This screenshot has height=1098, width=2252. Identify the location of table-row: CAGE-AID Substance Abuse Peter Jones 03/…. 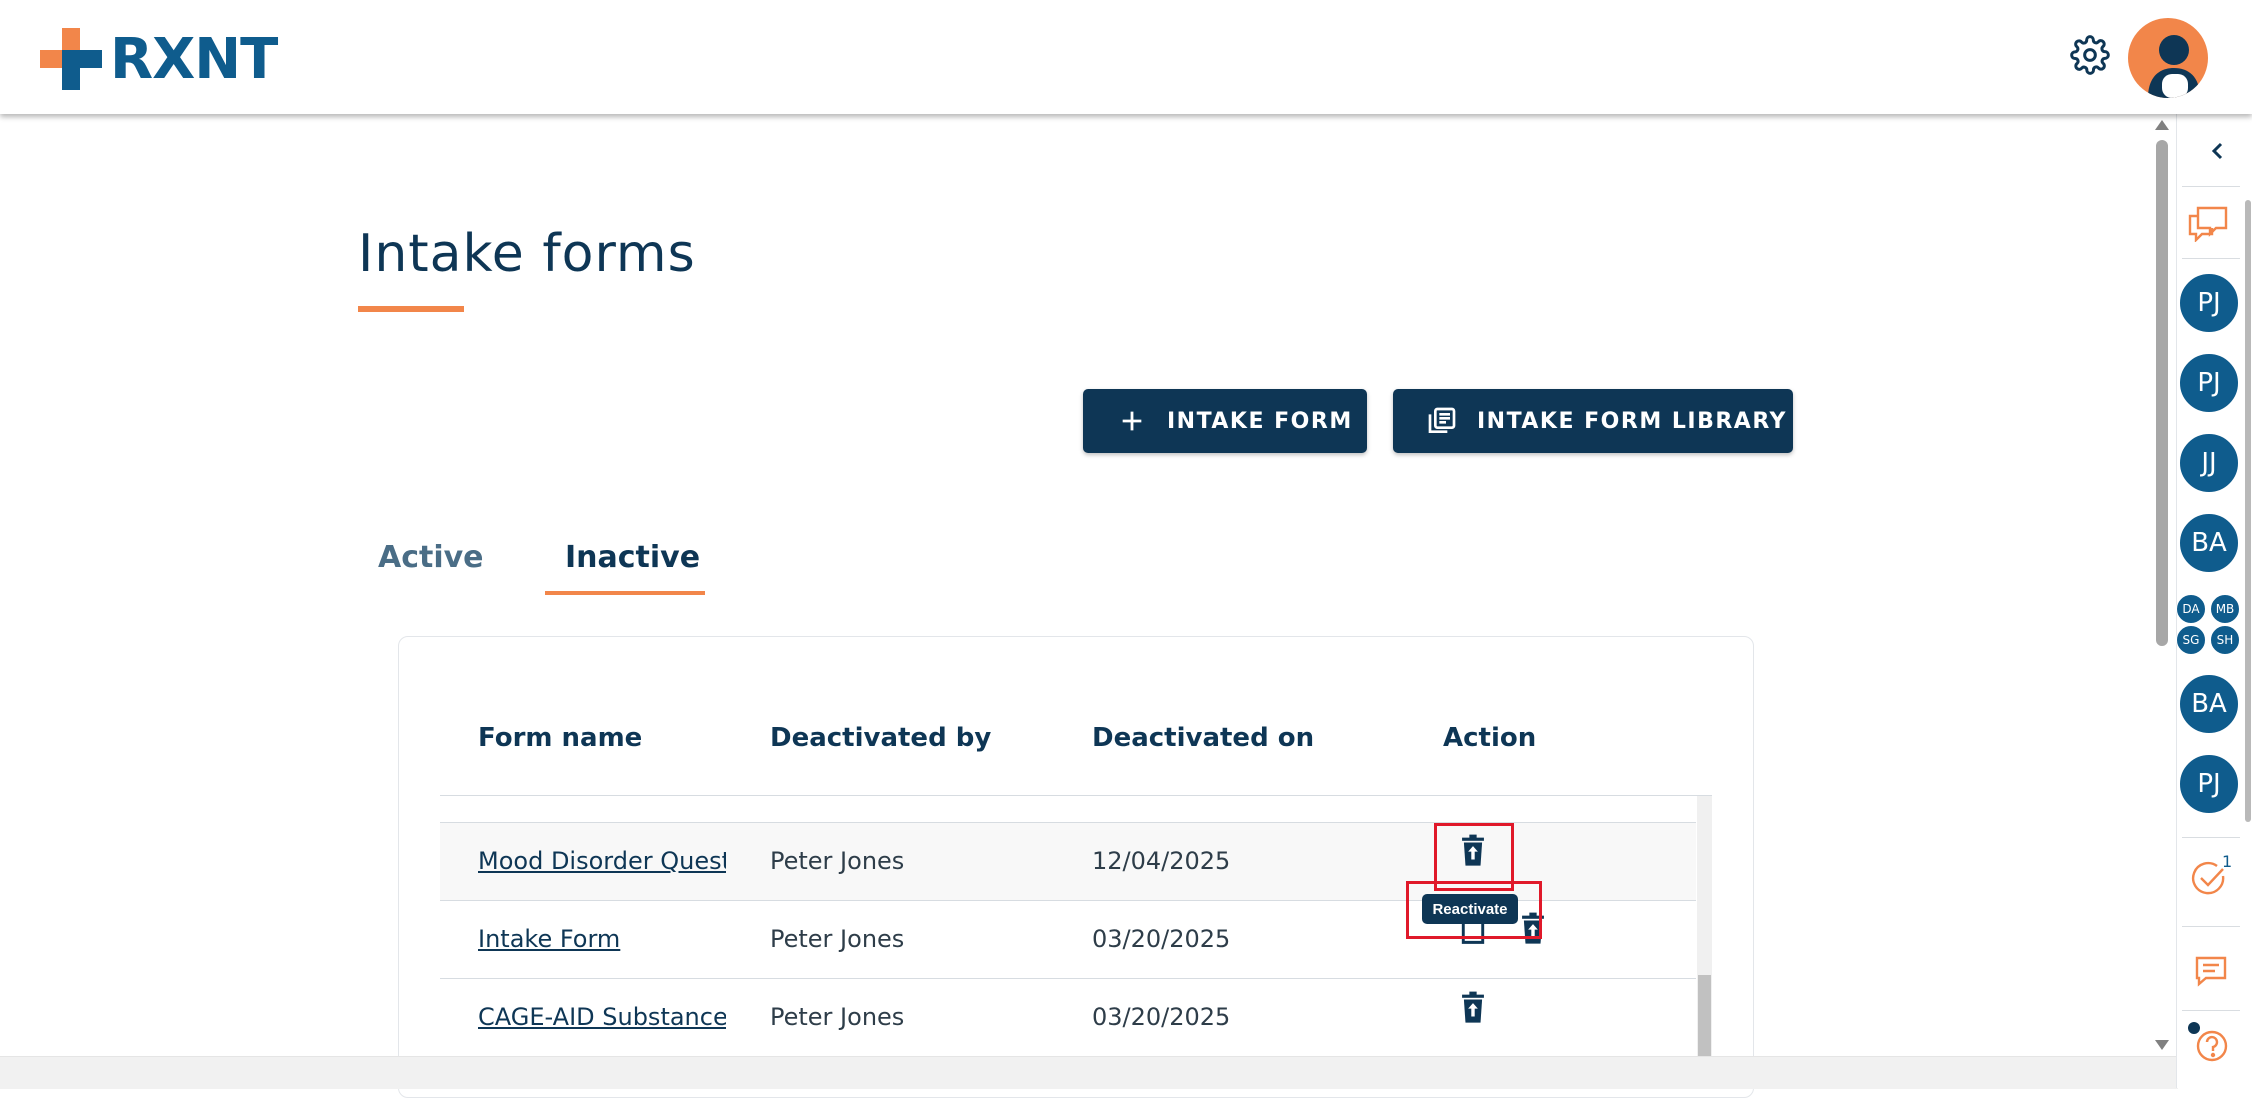
(1068, 1018).